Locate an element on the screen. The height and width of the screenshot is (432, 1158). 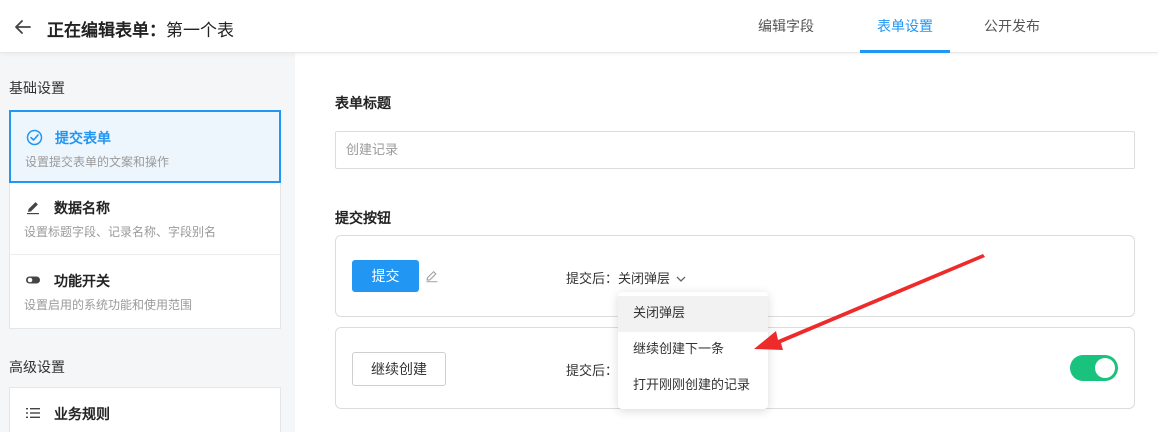
after-submit-value: 关闭弹层 is located at coordinates (644, 279).